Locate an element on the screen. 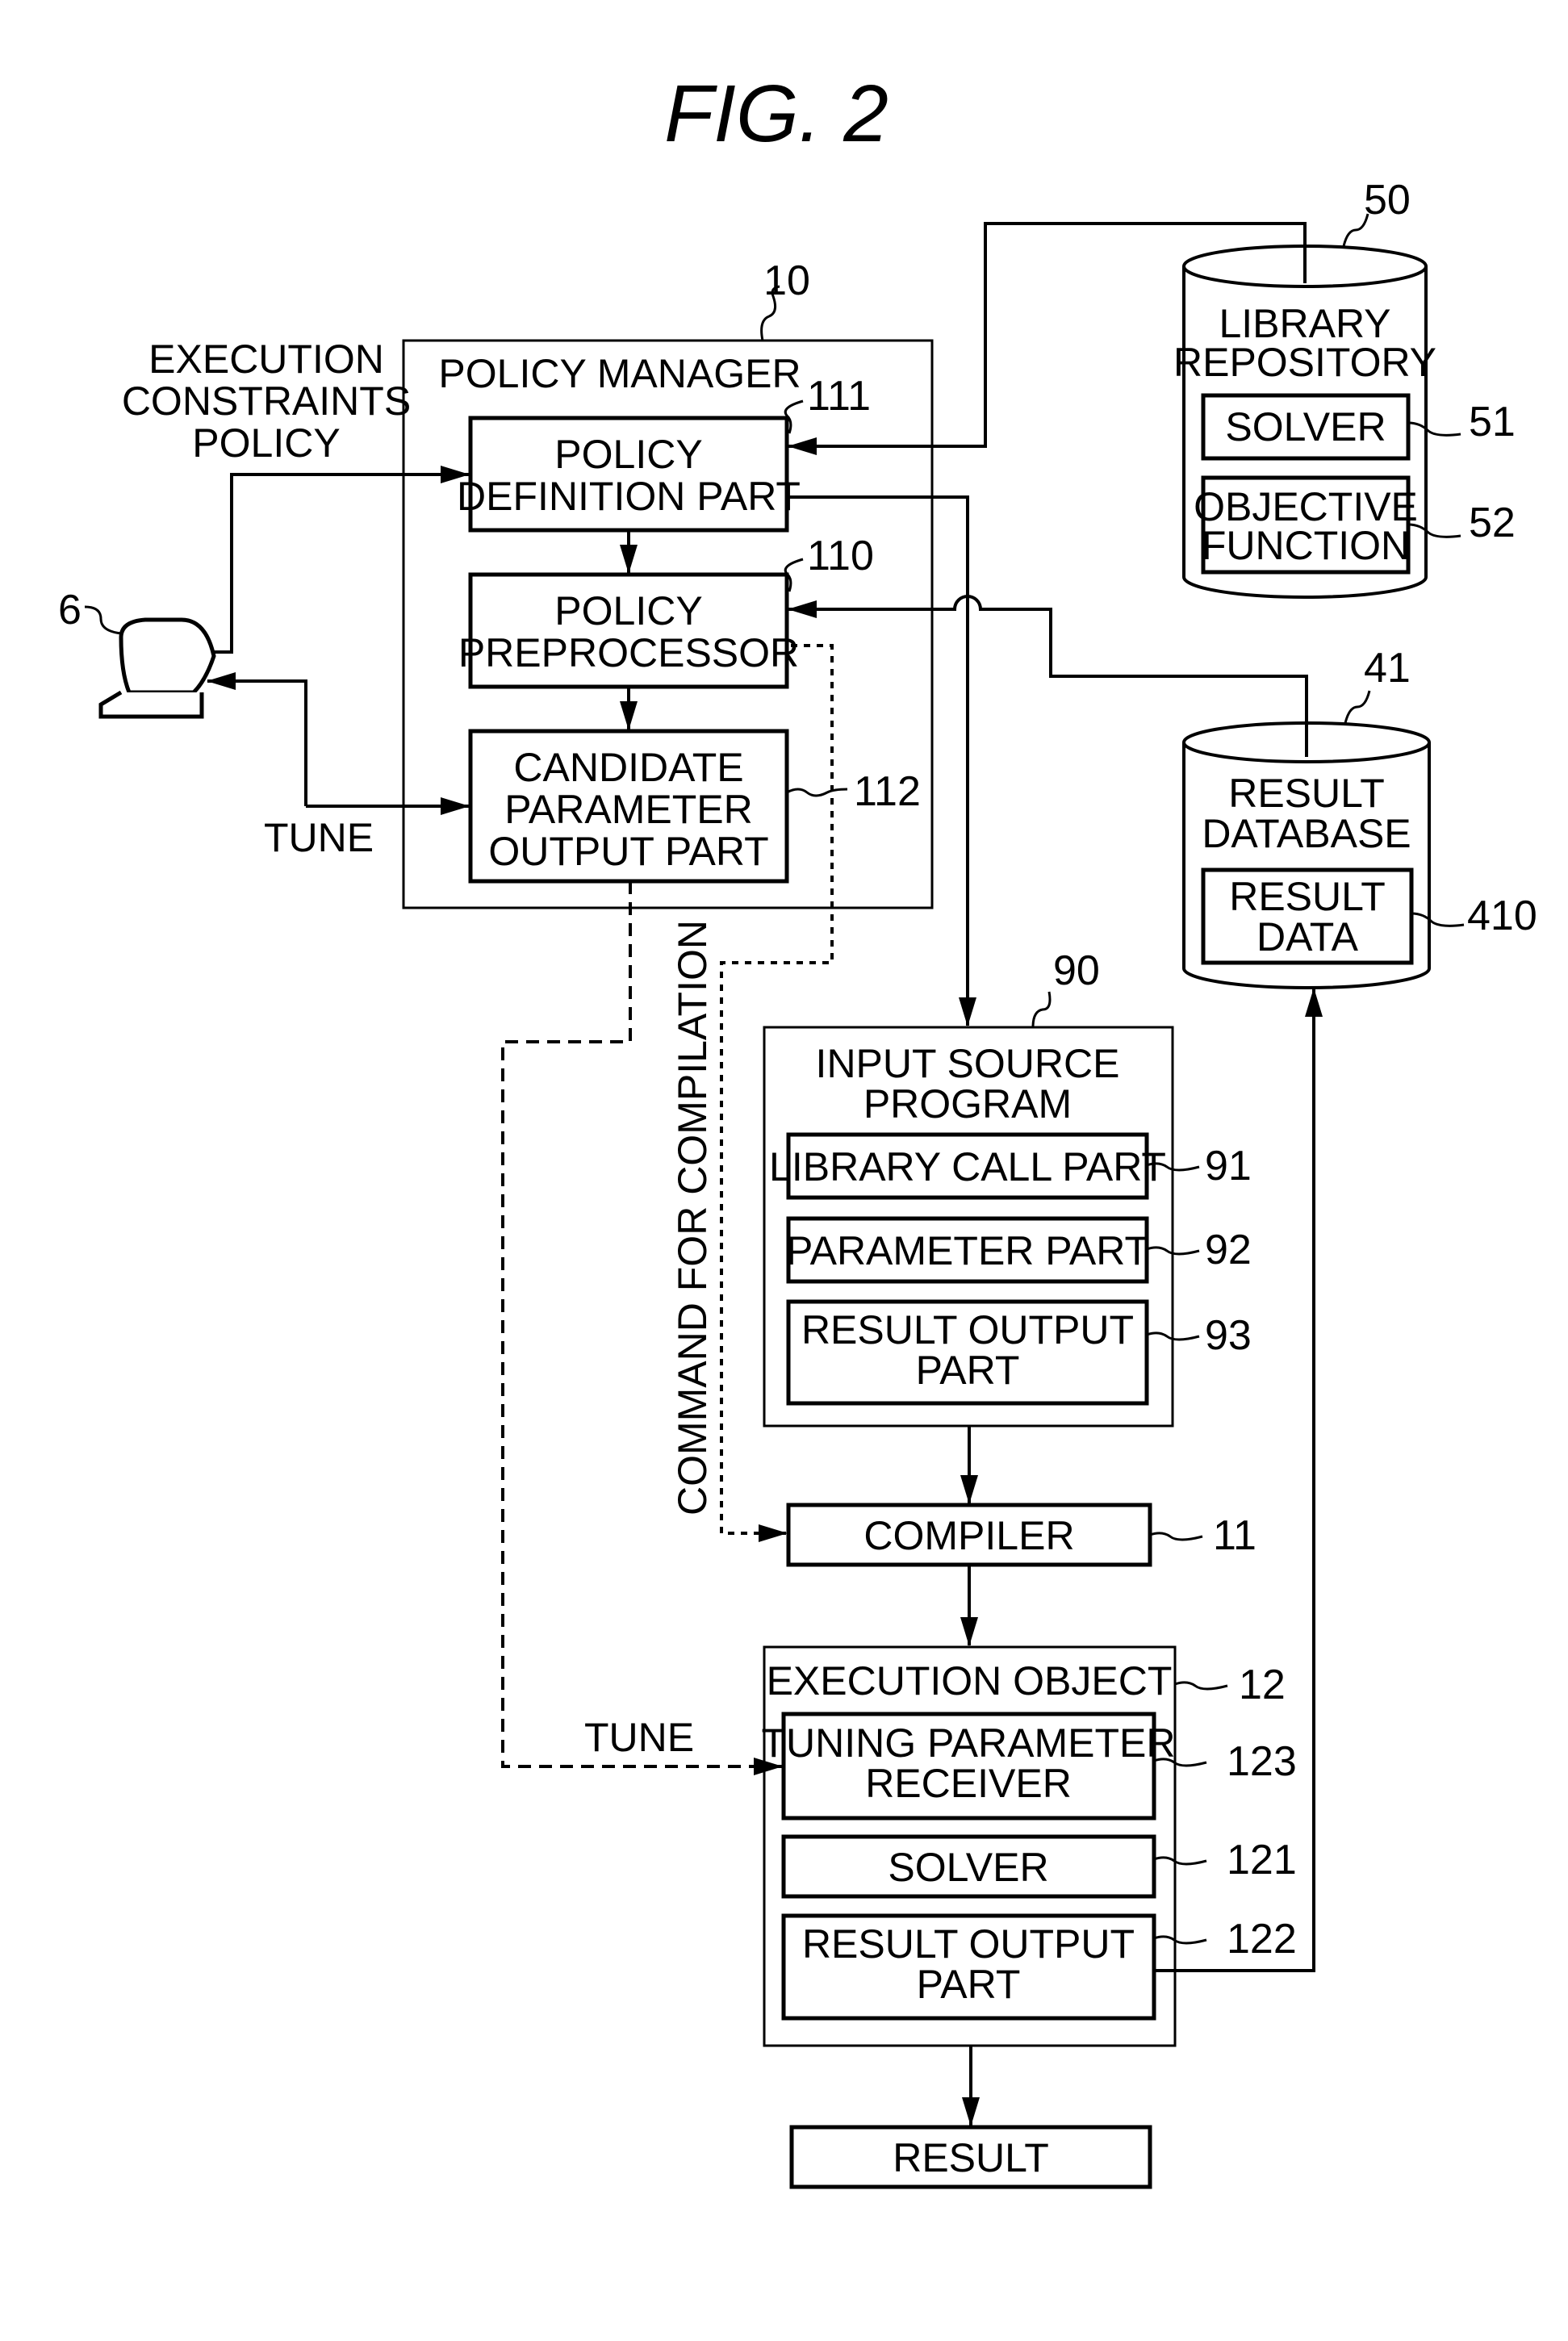 Image resolution: width=1568 pixels, height=2341 pixels. library-solver-label: SOLVER is located at coordinates (1305, 426).